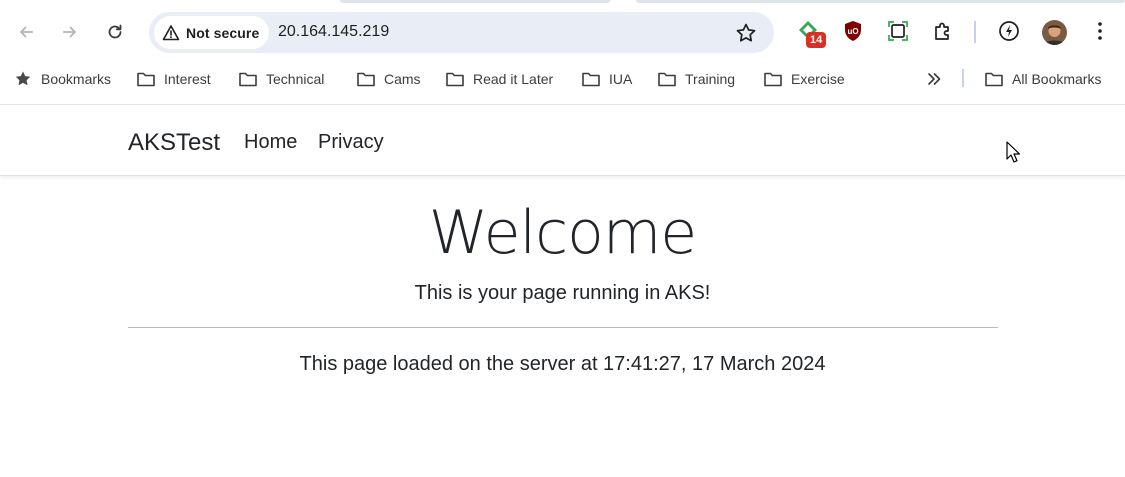  I want to click on reload-icon, so click(115, 31).